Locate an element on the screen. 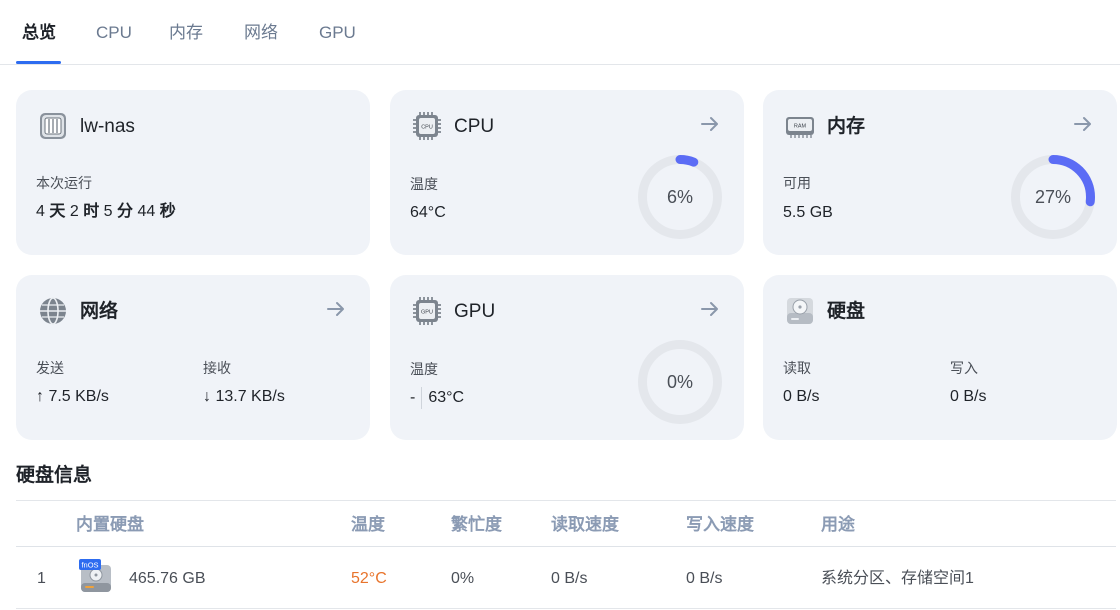  fnos-badge-text: fnOS is located at coordinates (89, 565).